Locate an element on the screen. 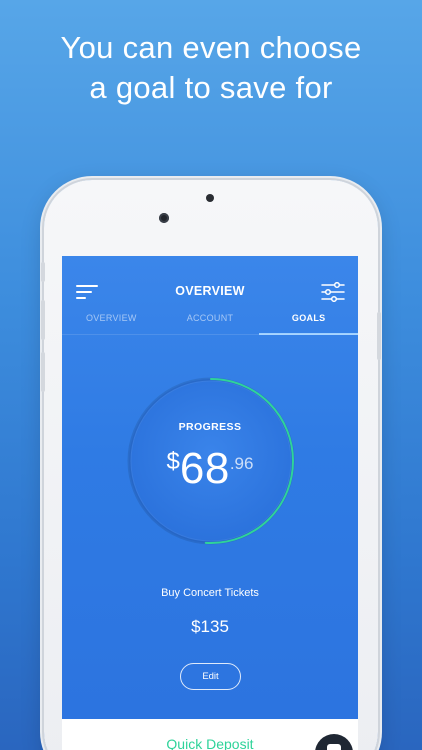  progress-amount: $68.96 is located at coordinates (210, 469).